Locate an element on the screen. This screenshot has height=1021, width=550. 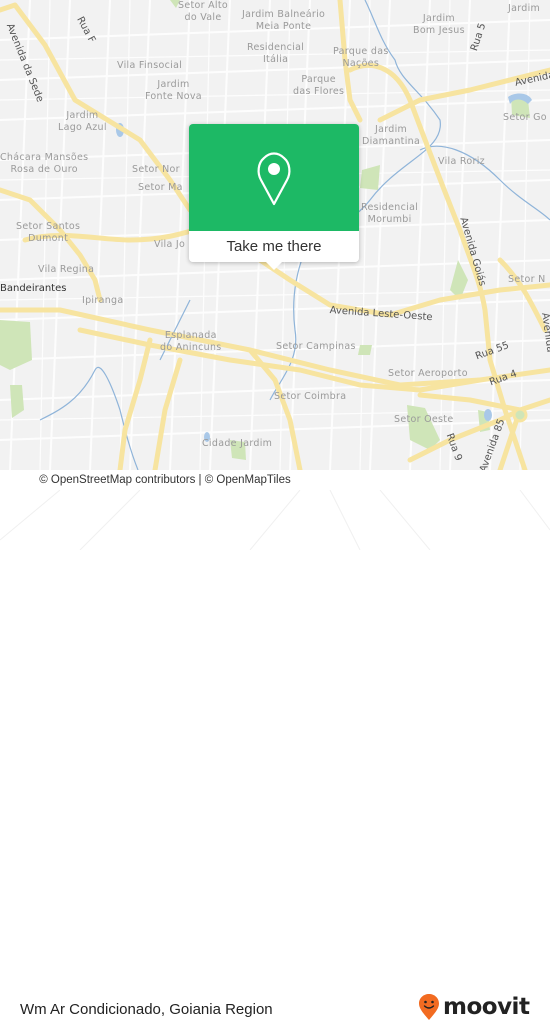
label-ipiranga: Ipiranga is located at coordinates (103, 300).